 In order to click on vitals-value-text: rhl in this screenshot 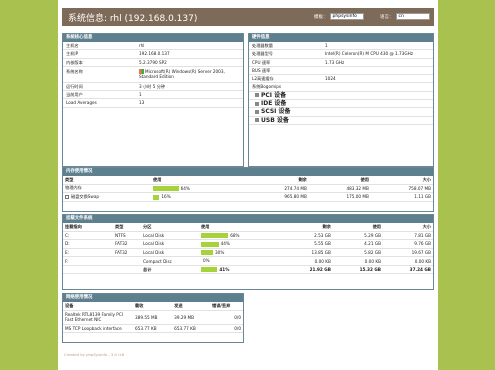, I will do `click(142, 45)`.